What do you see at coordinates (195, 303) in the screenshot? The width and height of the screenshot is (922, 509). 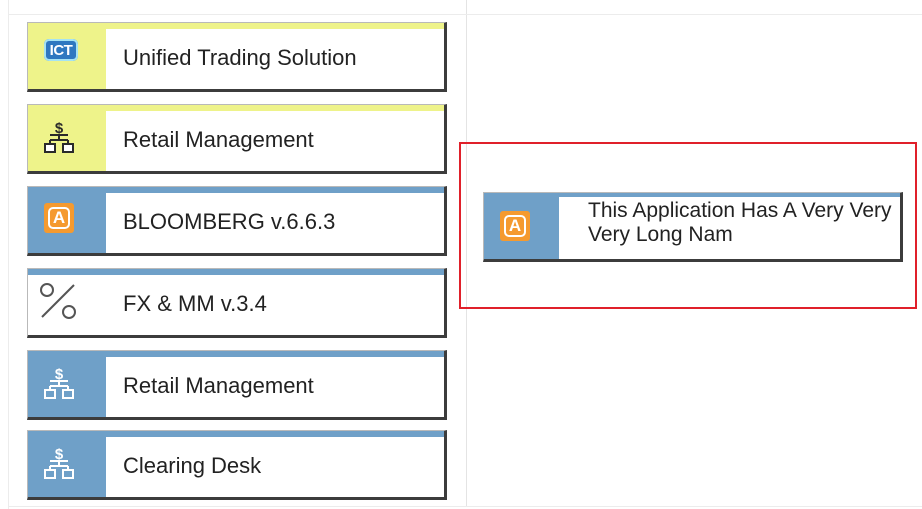 I see `tile-label: FX & MM v.3.4` at bounding box center [195, 303].